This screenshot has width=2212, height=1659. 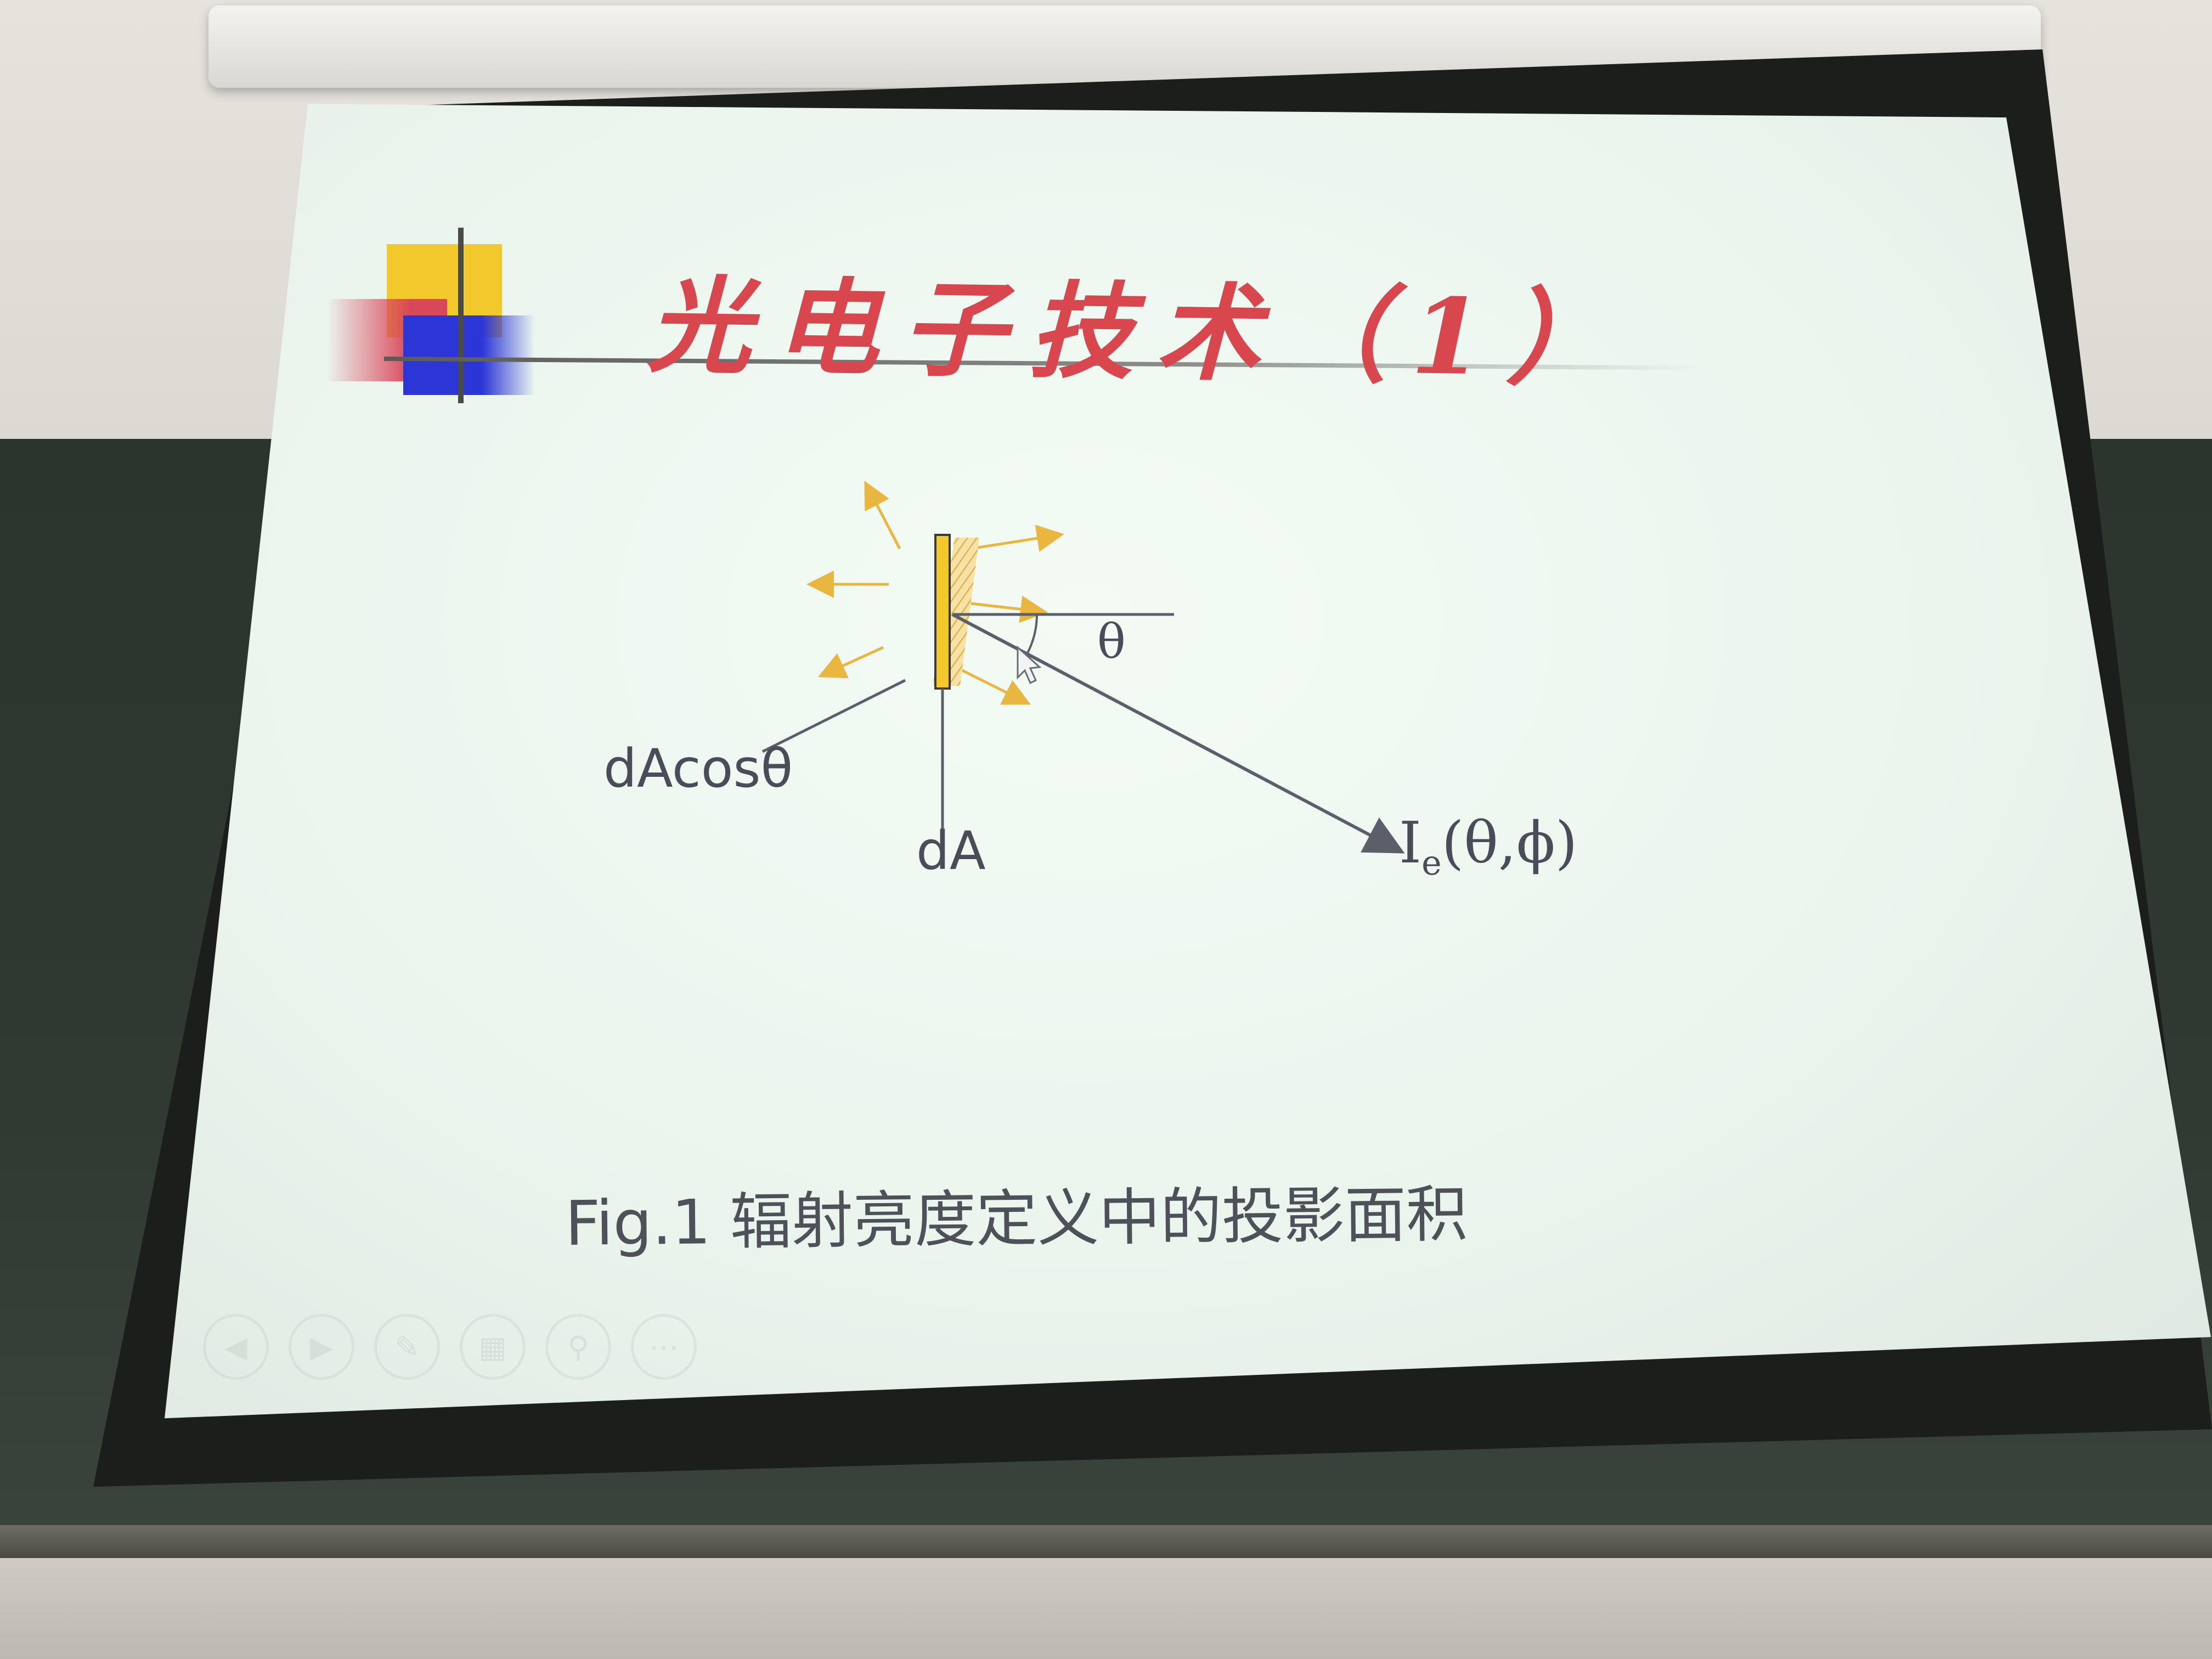 What do you see at coordinates (1410, 842) in the screenshot?
I see `label-intensity-main: I` at bounding box center [1410, 842].